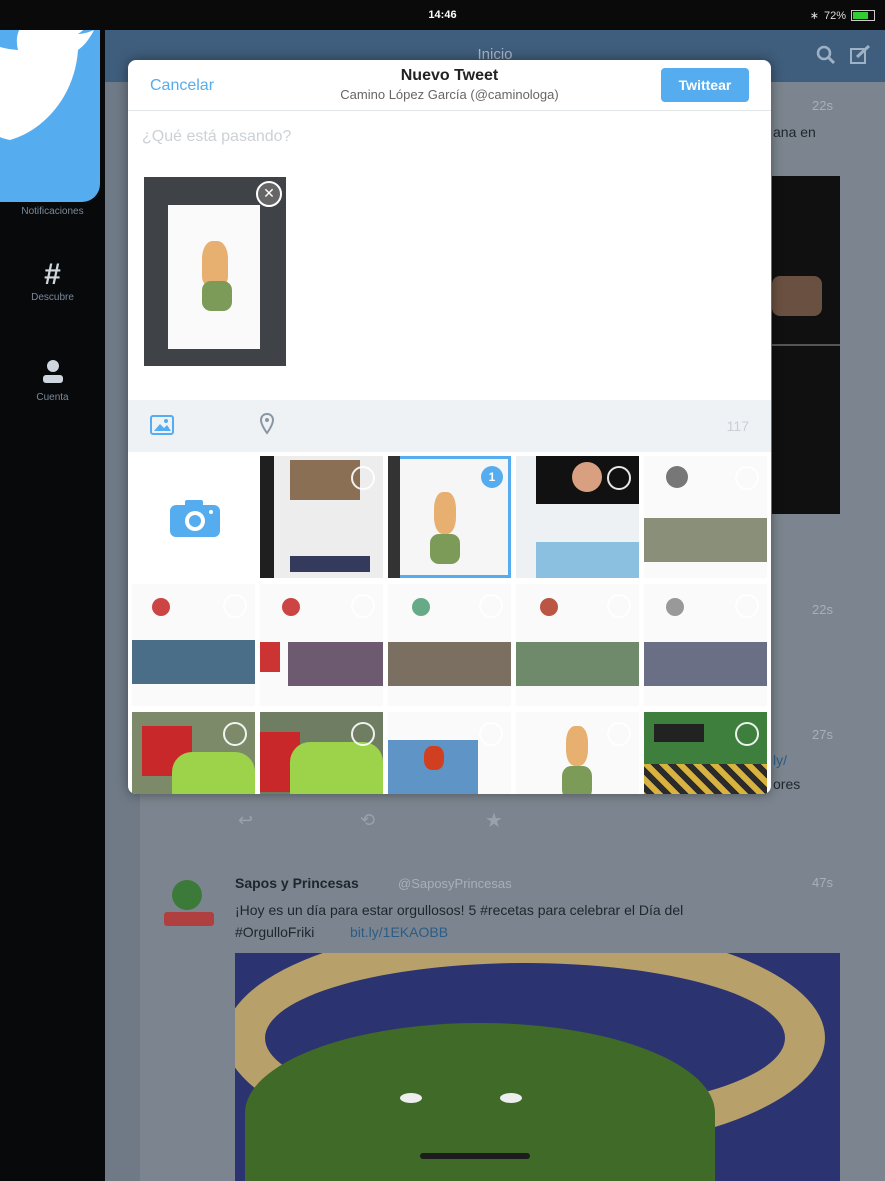 This screenshot has width=885, height=1181. I want to click on tweet-link: bit.ly/1EKAOBB, so click(399, 932).